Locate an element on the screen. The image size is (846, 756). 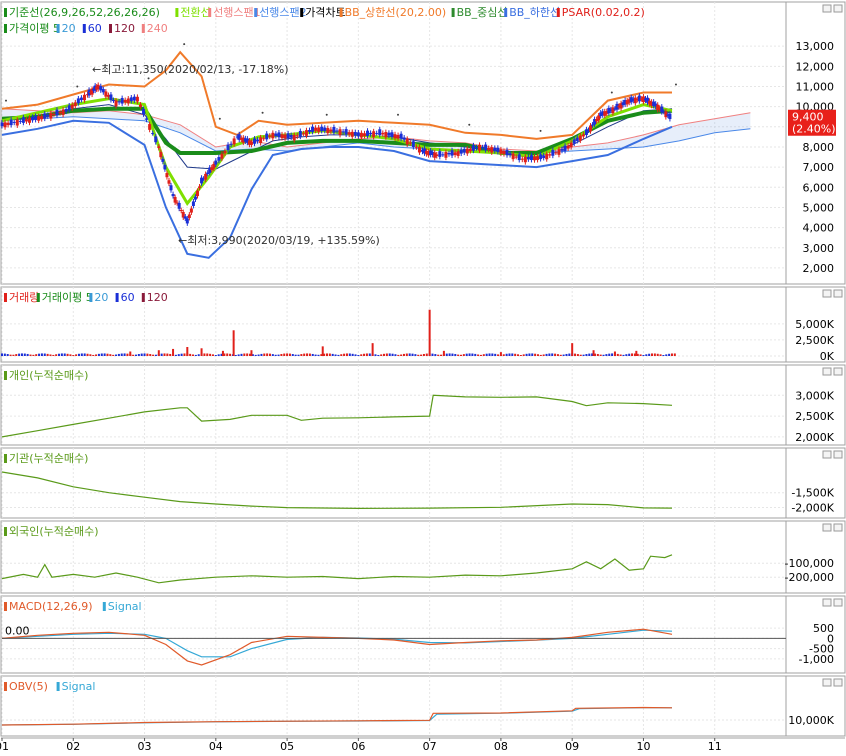
price-panel-minimize-icon is located at coordinates (827, 8).